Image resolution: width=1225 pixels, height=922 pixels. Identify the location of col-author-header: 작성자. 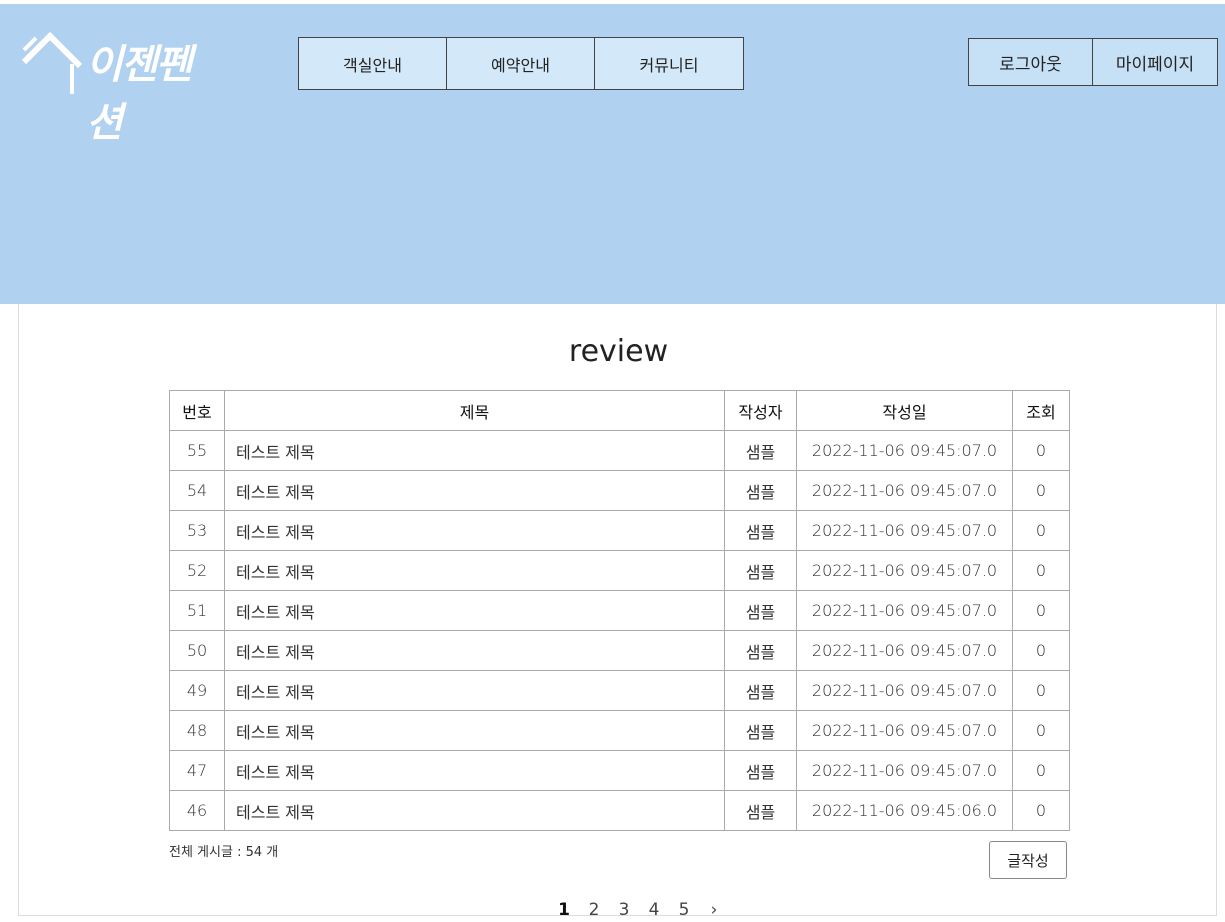
(760, 410).